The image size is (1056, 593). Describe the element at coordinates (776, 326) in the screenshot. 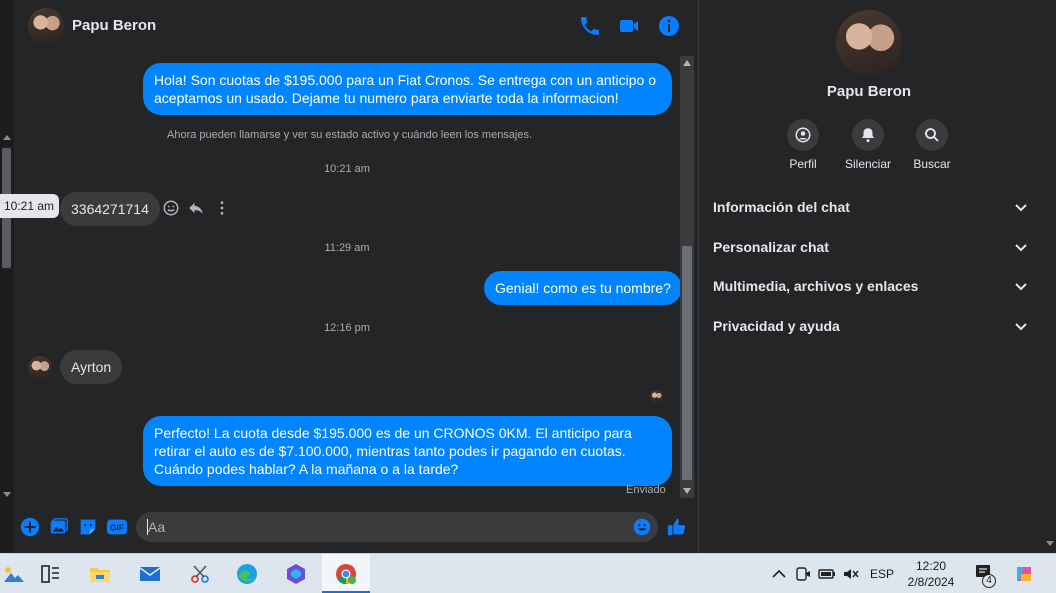

I see `section-label: Privacidad y ayuda` at that location.